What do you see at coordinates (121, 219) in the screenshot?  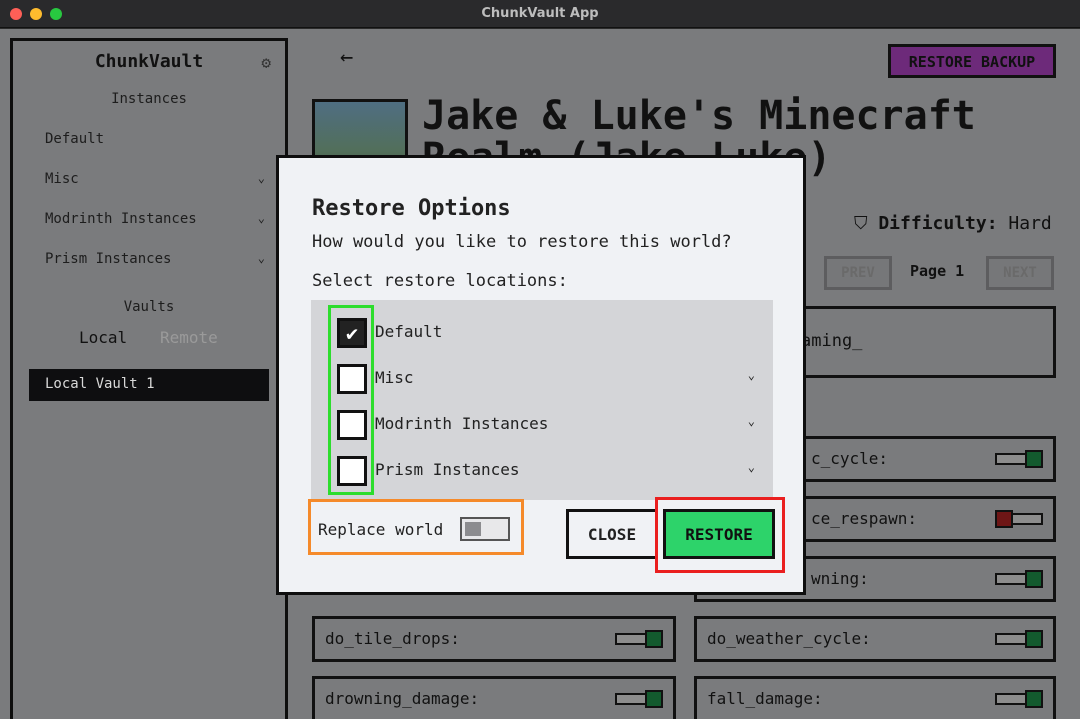 I see `sidebar-item-label: Modrinth Instances` at bounding box center [121, 219].